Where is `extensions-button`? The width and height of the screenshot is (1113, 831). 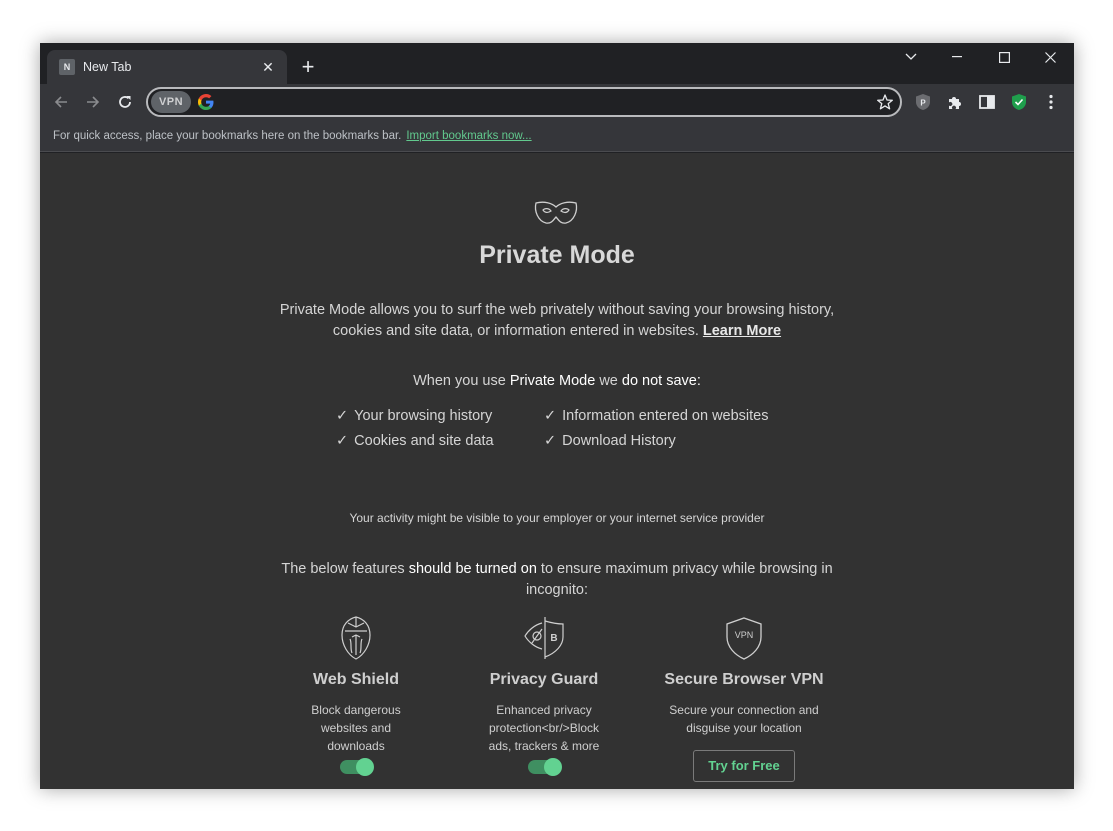 extensions-button is located at coordinates (955, 102).